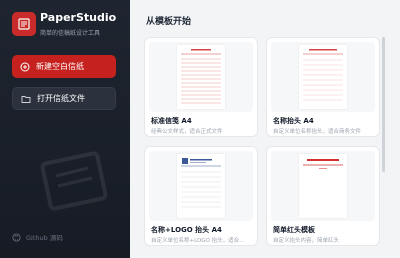 The width and height of the screenshot is (400, 258). I want to click on decorative-paper-illustration, so click(78, 187).